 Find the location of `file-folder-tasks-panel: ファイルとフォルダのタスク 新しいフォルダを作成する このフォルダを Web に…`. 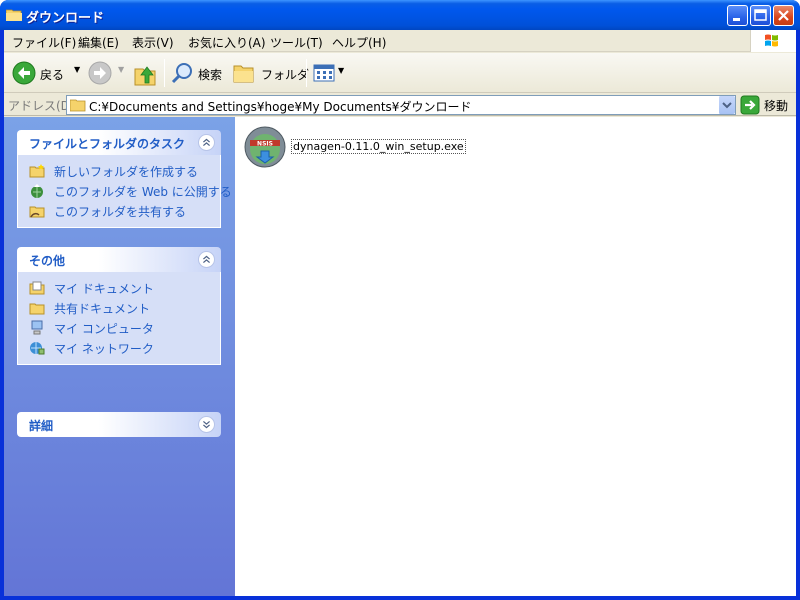

file-folder-tasks-panel: ファイルとフォルダのタスク 新しいフォルダを作成する このフォルダを Web に… is located at coordinates (124, 179).